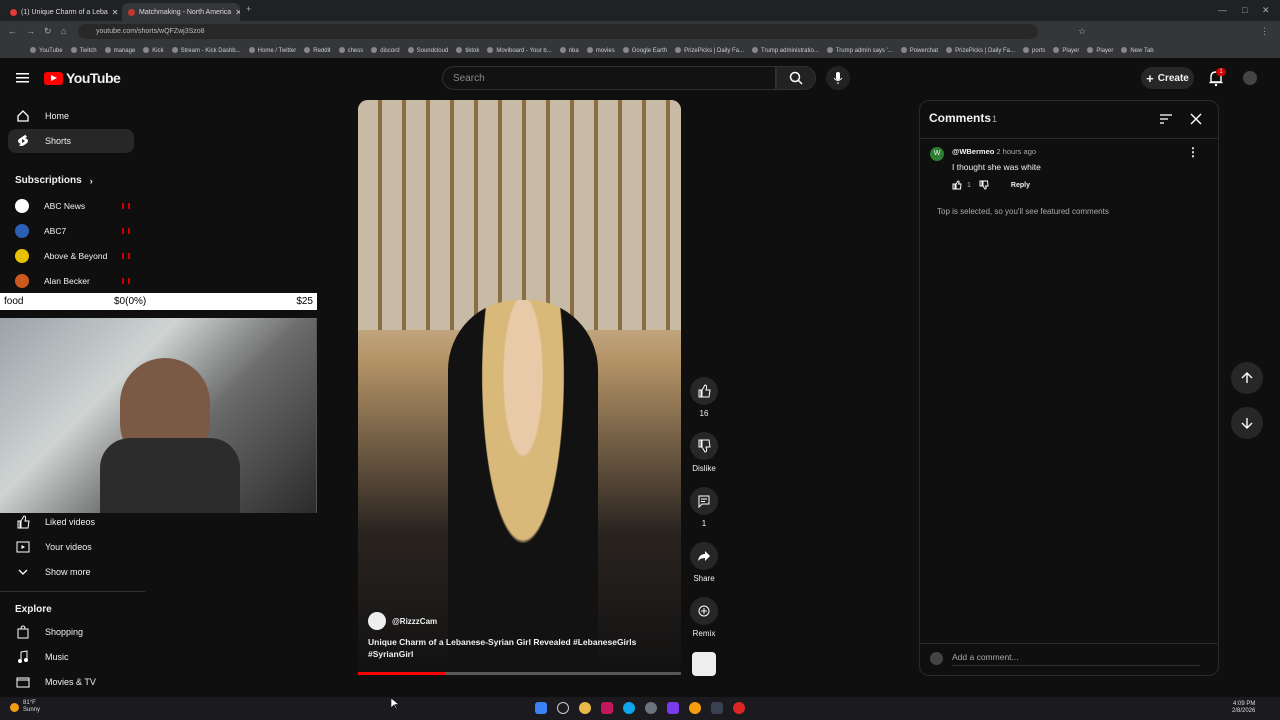 The image size is (1280, 720). What do you see at coordinates (1264, 31) in the screenshot?
I see `browser-menu-icon: ⋮` at bounding box center [1264, 31].